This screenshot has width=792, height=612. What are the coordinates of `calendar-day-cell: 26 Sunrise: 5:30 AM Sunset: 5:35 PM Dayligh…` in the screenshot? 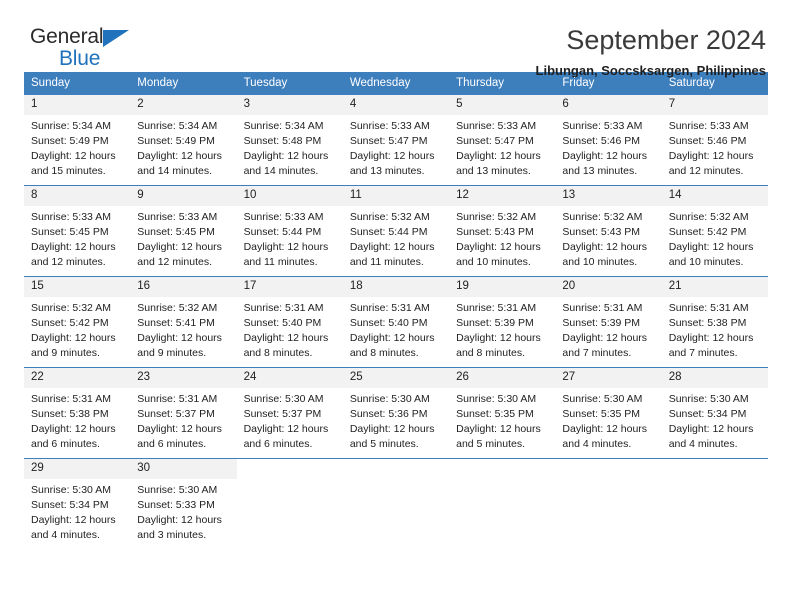 It's located at (502, 413).